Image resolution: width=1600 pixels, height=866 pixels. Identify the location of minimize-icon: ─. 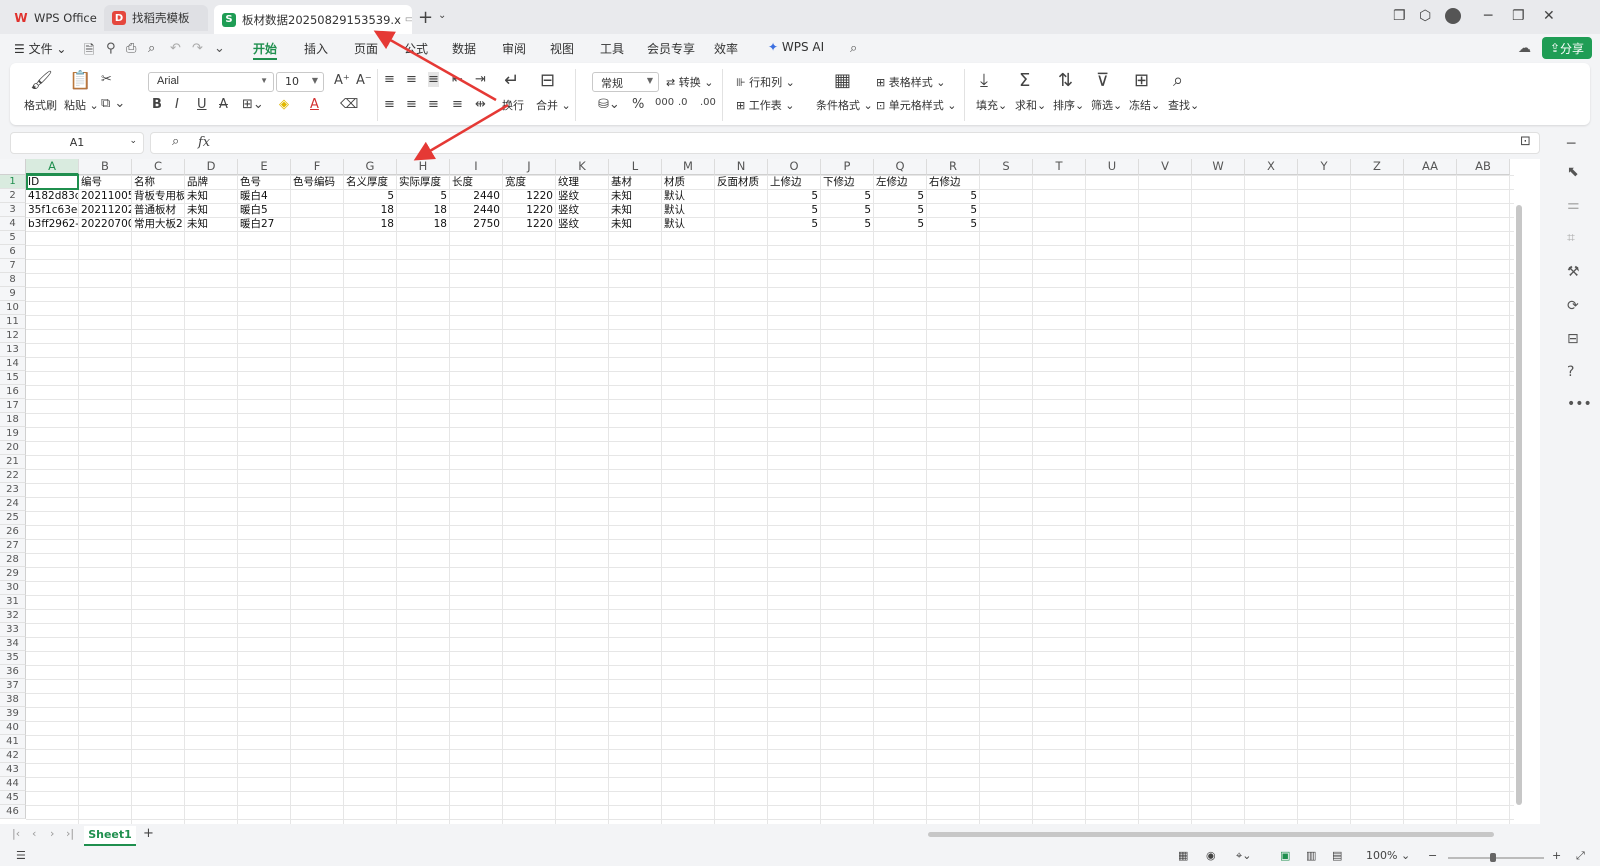
(1488, 16).